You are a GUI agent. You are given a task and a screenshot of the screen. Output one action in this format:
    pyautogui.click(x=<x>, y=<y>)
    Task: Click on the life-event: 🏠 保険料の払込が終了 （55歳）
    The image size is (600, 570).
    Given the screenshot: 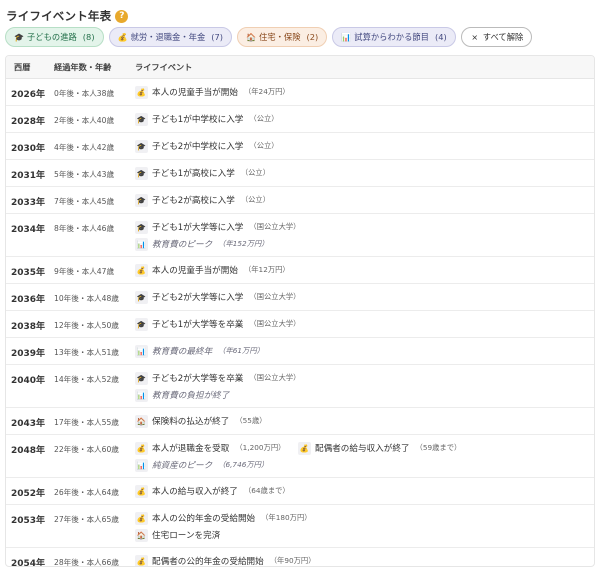 What is the action you would take?
    pyautogui.click(x=201, y=421)
    